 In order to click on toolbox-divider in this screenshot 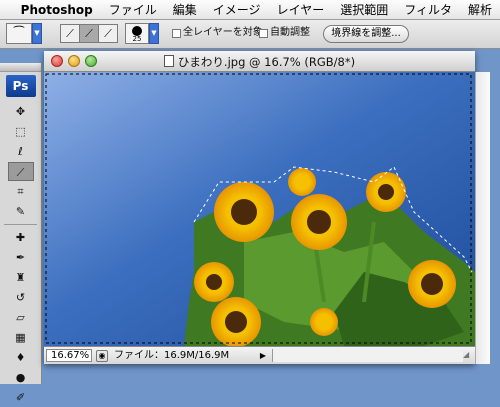, I will do `click(20, 224)`.